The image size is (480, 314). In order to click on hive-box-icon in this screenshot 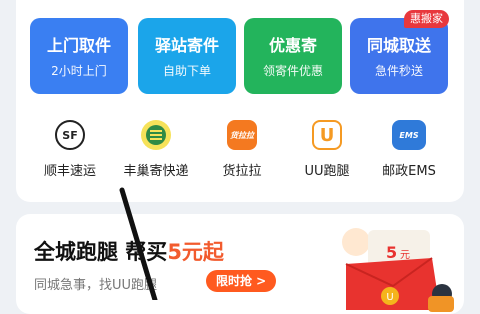, I will do `click(156, 135)`.